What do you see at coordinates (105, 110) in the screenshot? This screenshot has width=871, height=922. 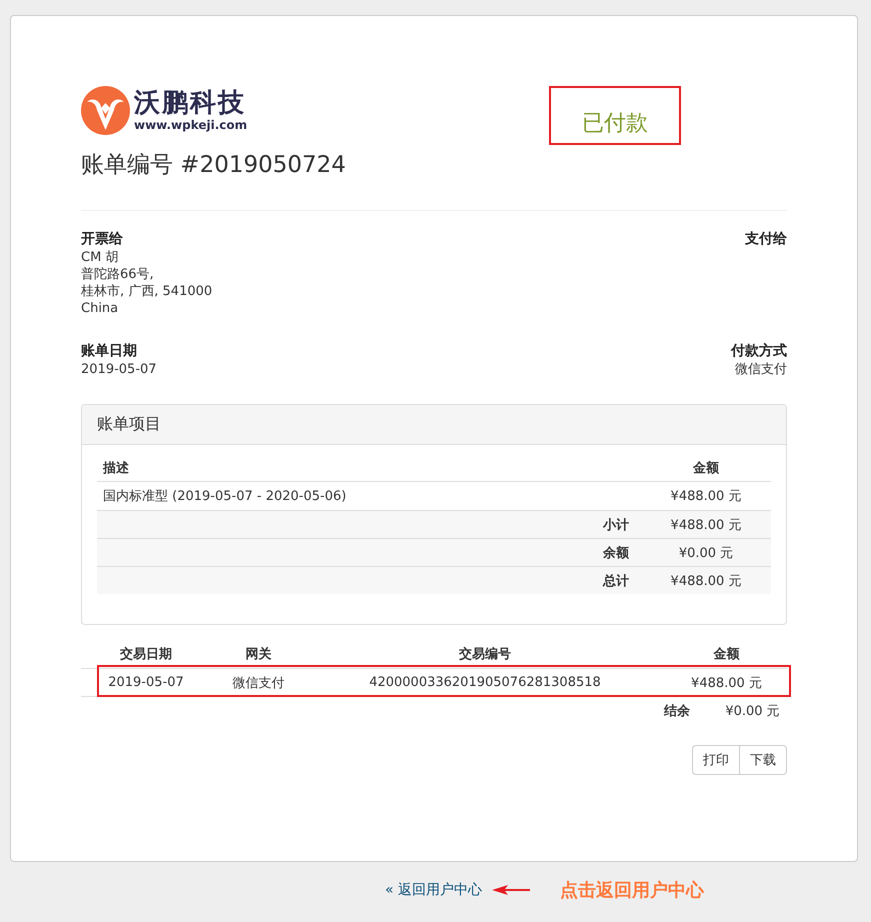 I see `logo-icon` at bounding box center [105, 110].